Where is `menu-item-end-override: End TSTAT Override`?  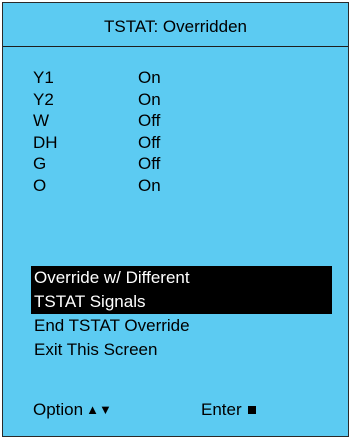
menu-item-end-override: End TSTAT Override is located at coordinates (181, 326).